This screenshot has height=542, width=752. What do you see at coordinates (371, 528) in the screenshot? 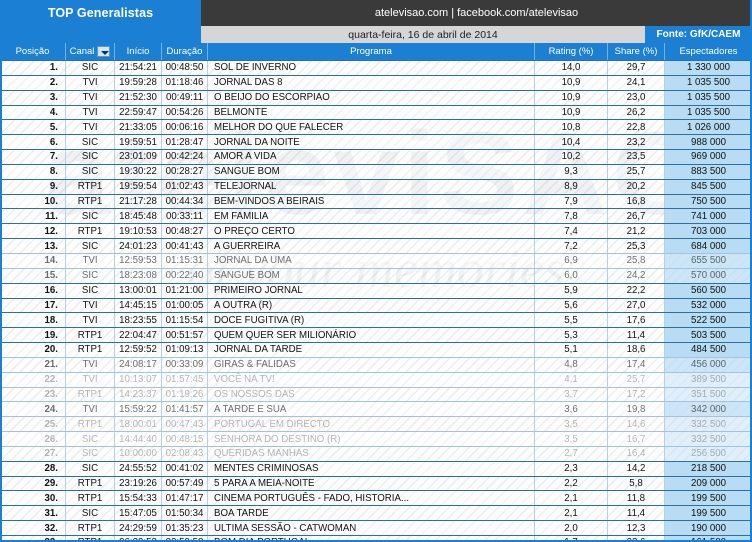
I see `cell-programa: ULTIMA SESSÃO - CATWOMAN` at bounding box center [371, 528].